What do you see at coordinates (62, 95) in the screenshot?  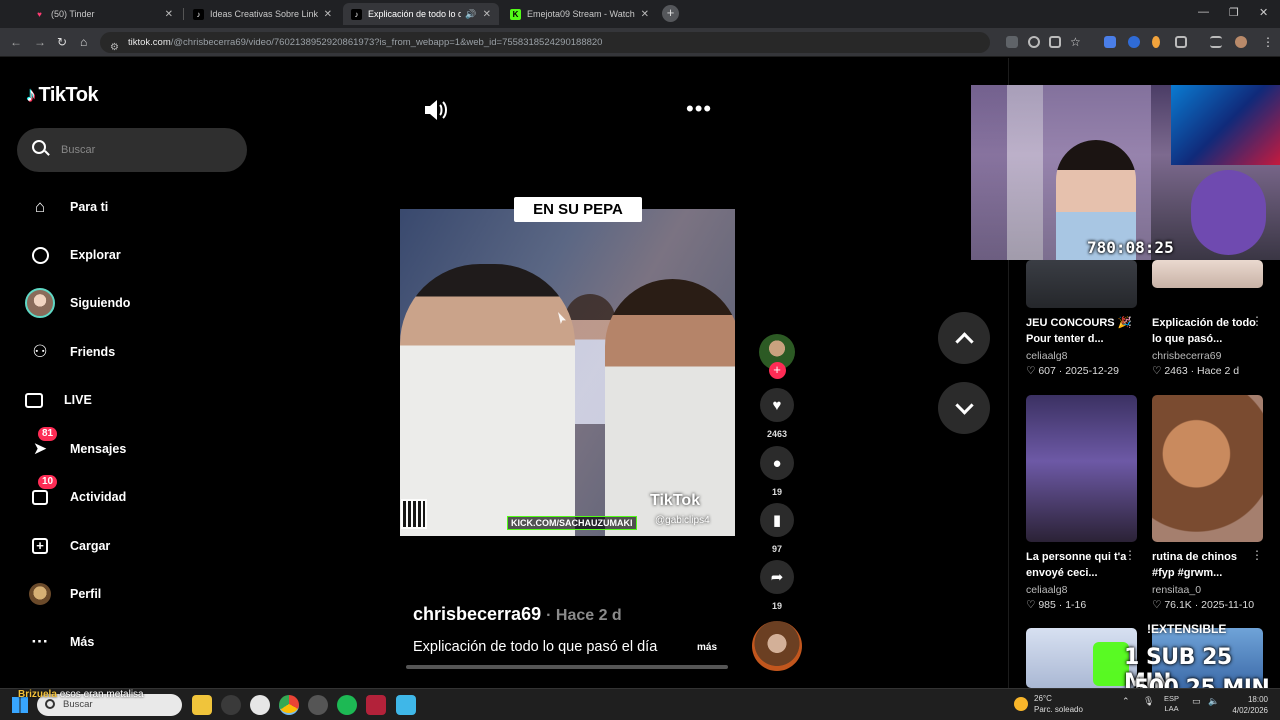 I see `tiktok-logo: ♪ TikTok` at bounding box center [62, 95].